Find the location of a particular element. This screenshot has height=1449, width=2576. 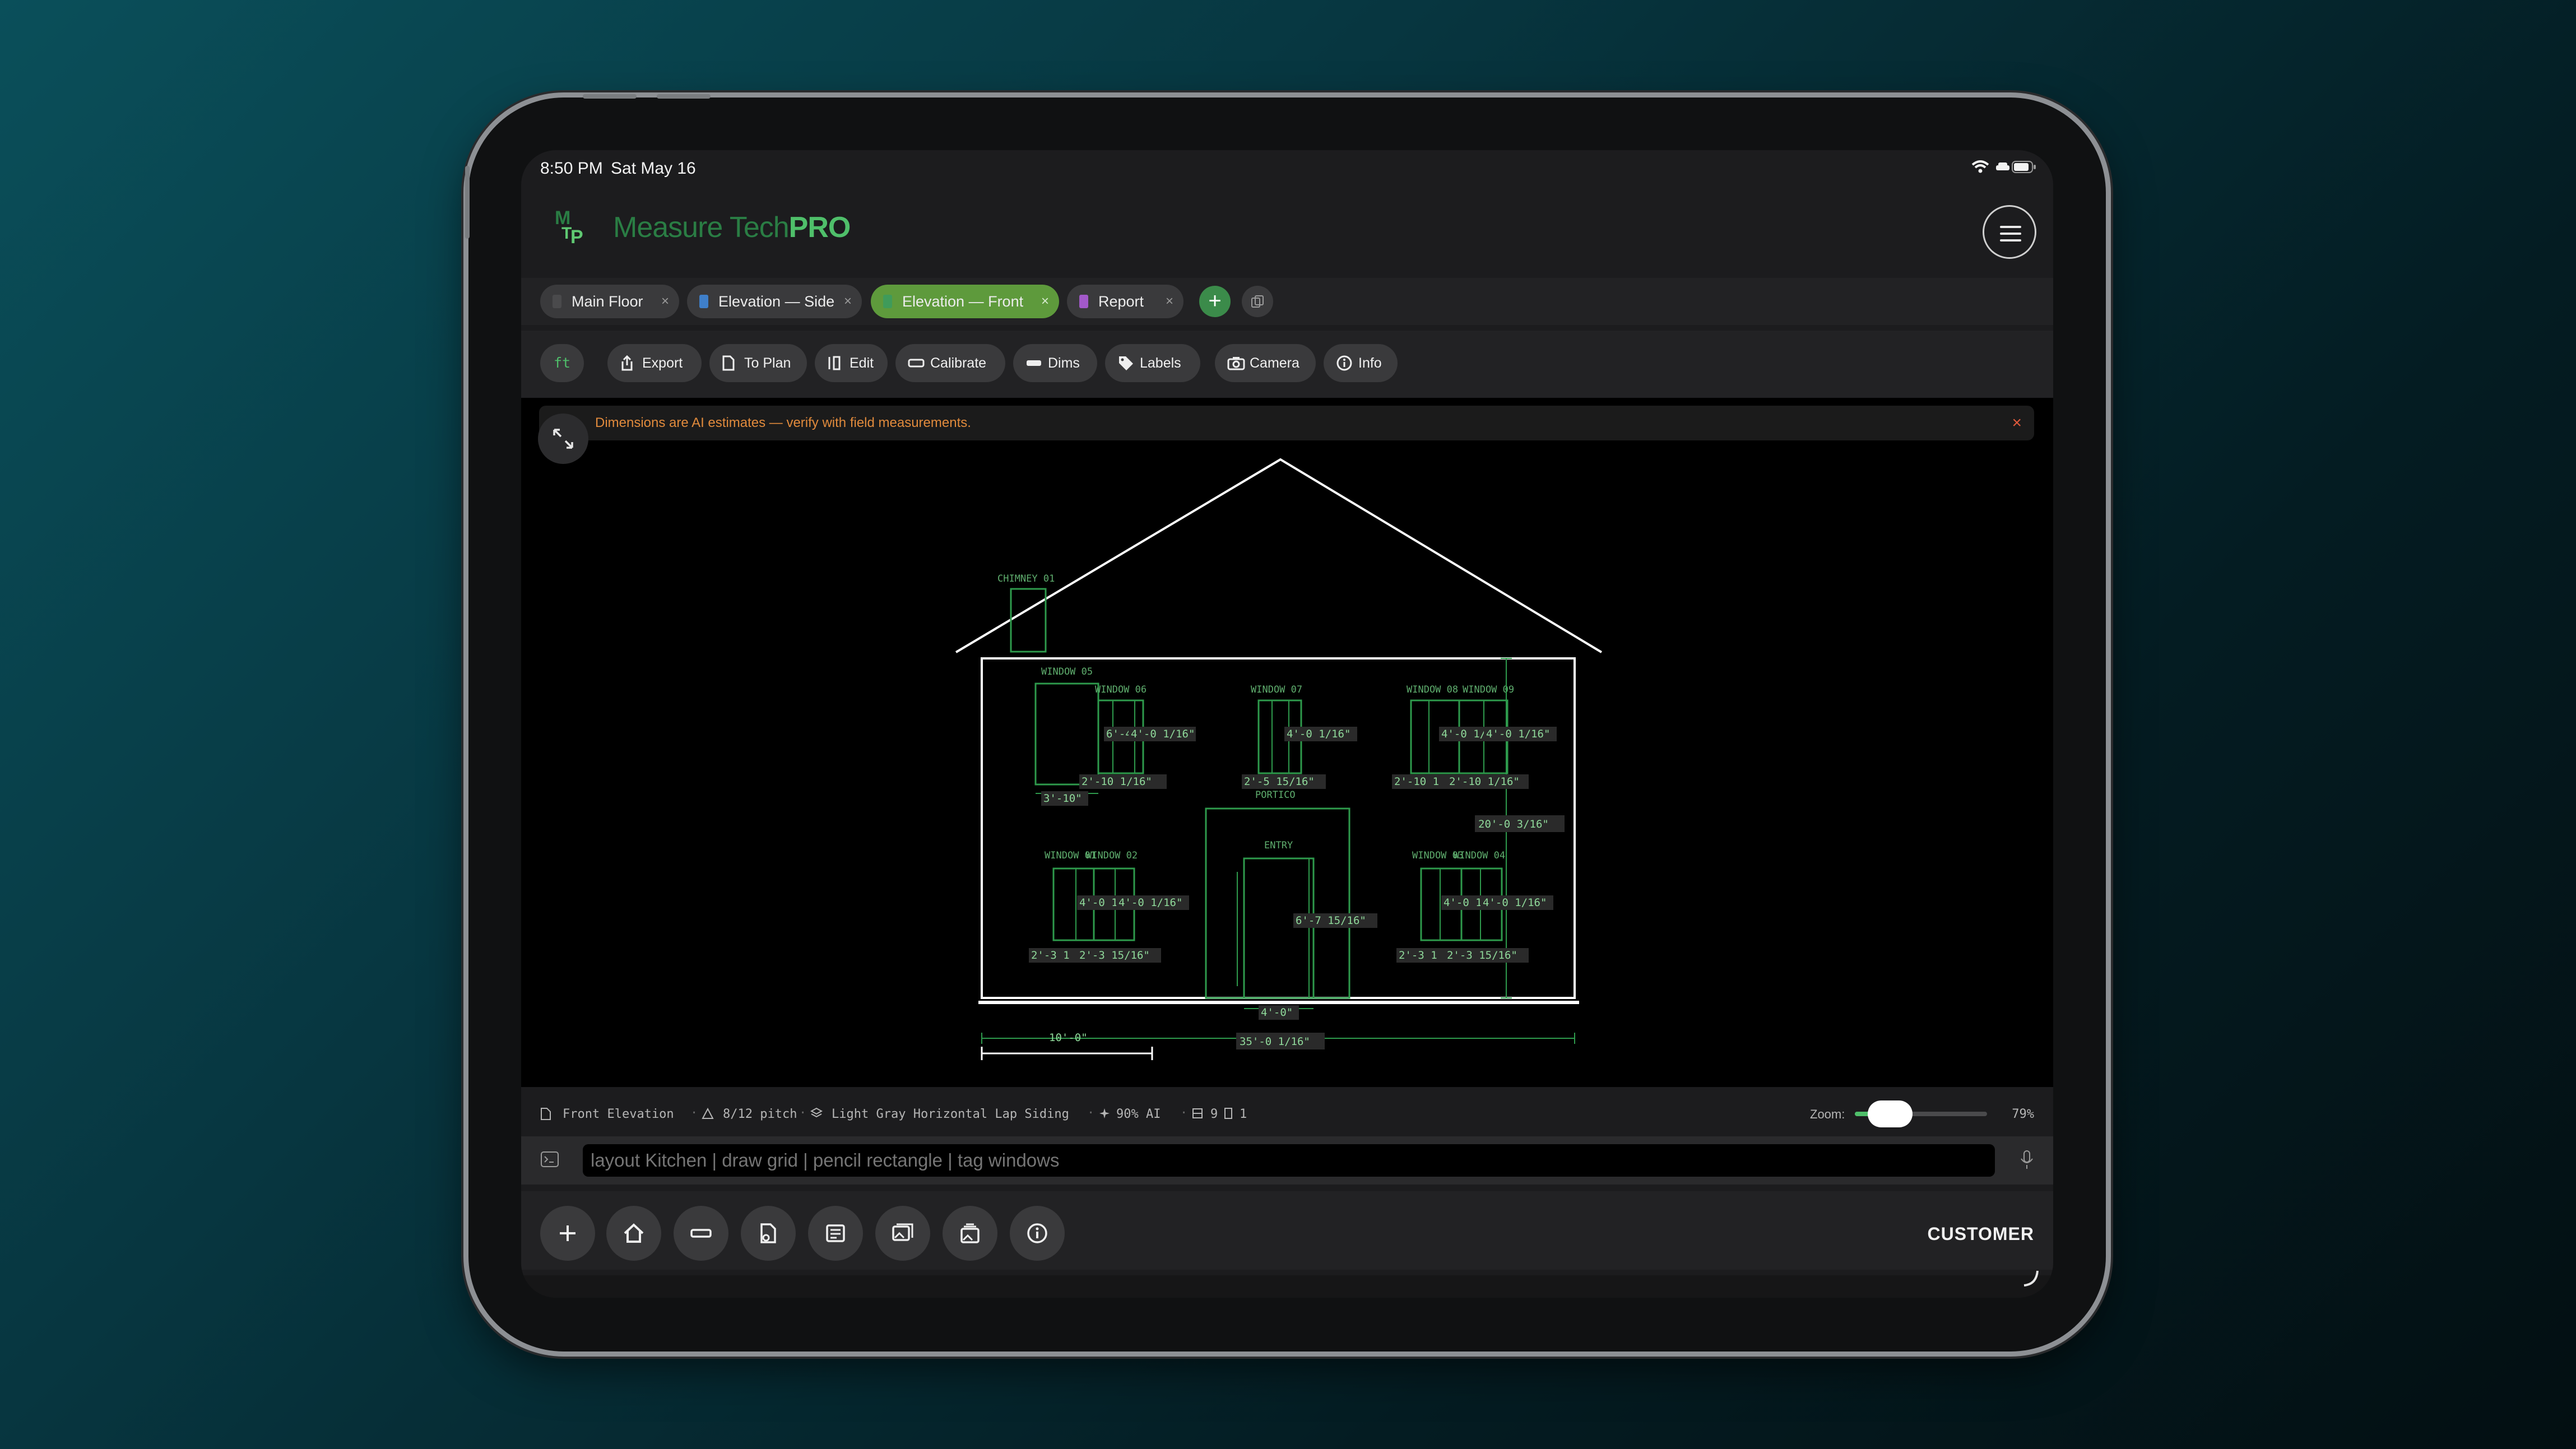

svg-text: PORTICO is located at coordinates (1275, 795).